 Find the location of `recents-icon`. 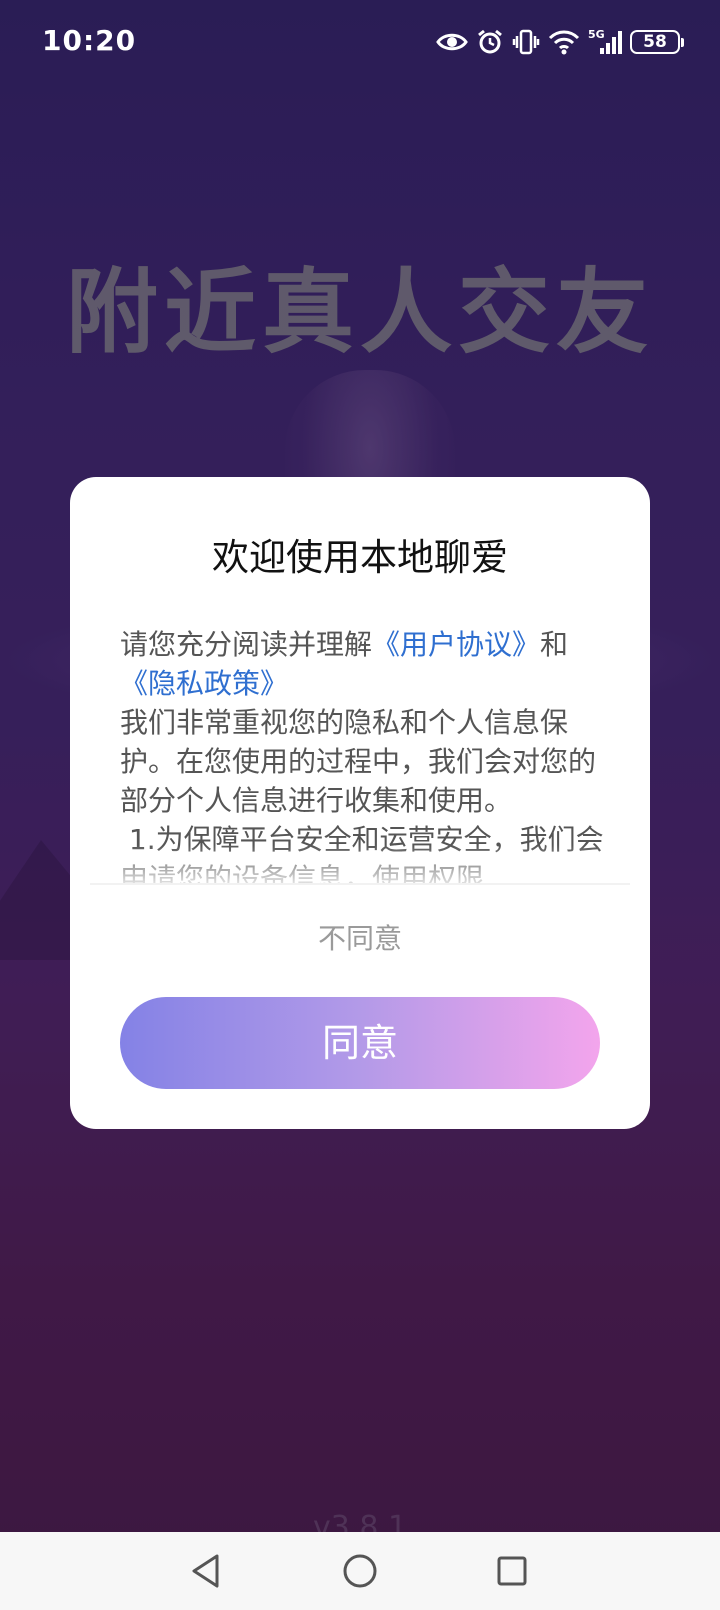

recents-icon is located at coordinates (512, 1571).